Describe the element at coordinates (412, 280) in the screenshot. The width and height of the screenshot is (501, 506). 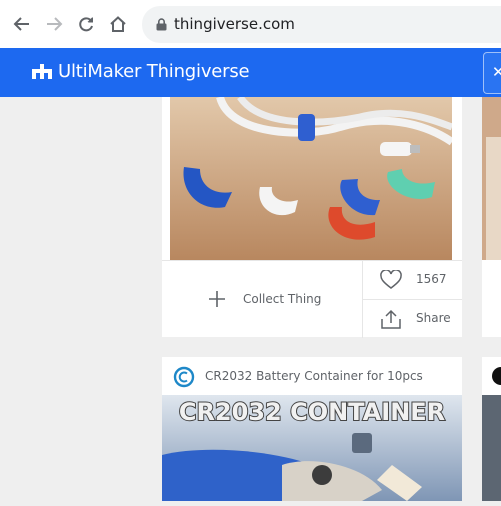
I see `like-button: 1567` at that location.